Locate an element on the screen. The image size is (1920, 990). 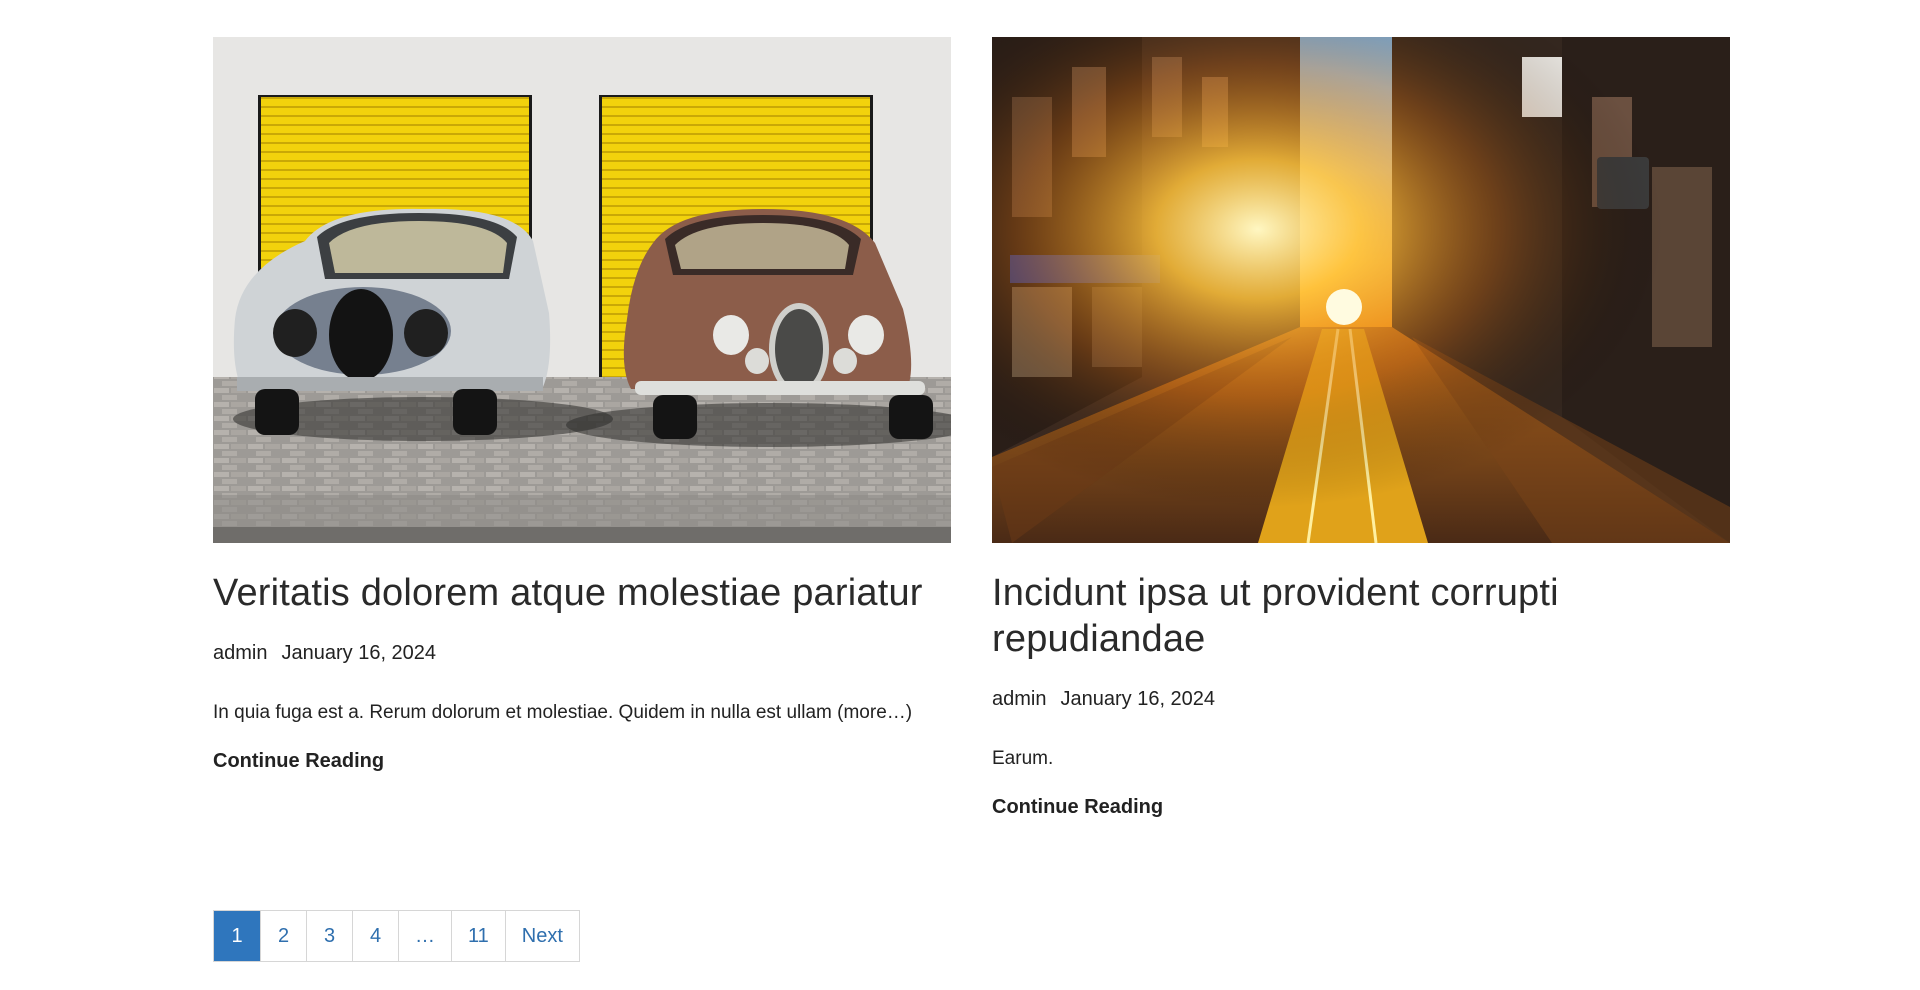
page-link: 4 is located at coordinates (375, 936).